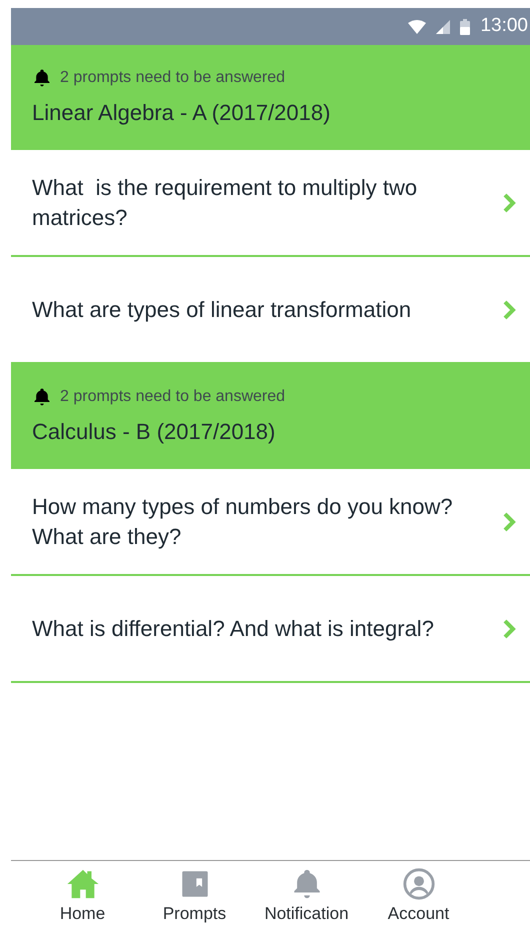  Describe the element at coordinates (270, 522) in the screenshot. I see `prompt-item: How many types of numbers do you know? What are they?` at that location.